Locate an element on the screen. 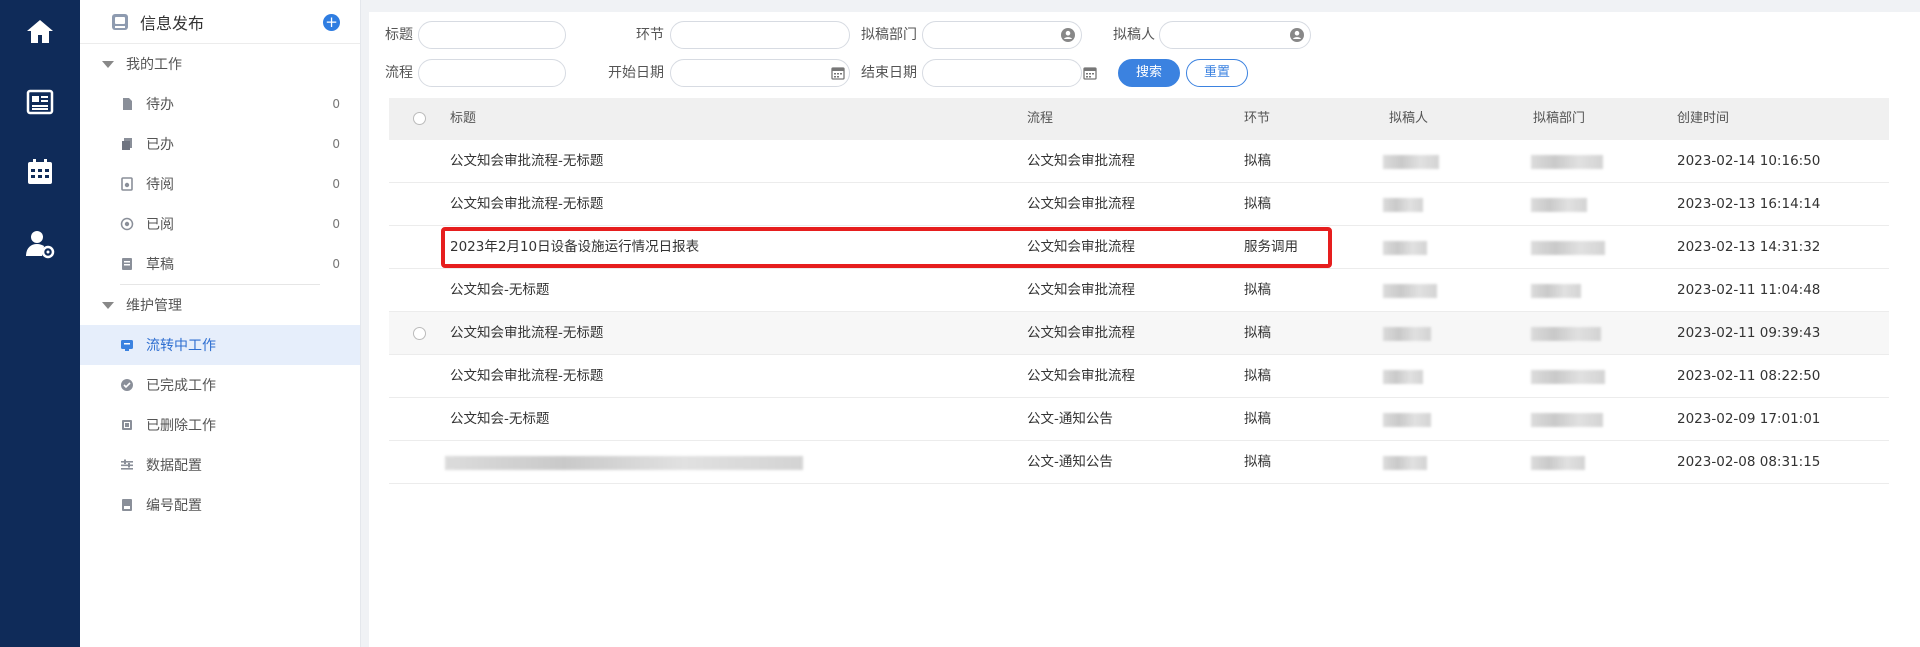 This screenshot has width=1920, height=647. todo-icon is located at coordinates (127, 104).